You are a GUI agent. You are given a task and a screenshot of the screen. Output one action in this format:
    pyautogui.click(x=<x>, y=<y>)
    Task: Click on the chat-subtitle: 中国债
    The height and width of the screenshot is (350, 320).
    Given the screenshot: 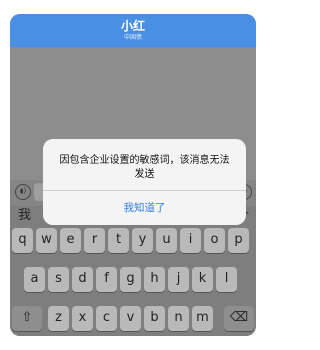 What is the action you would take?
    pyautogui.click(x=132, y=37)
    